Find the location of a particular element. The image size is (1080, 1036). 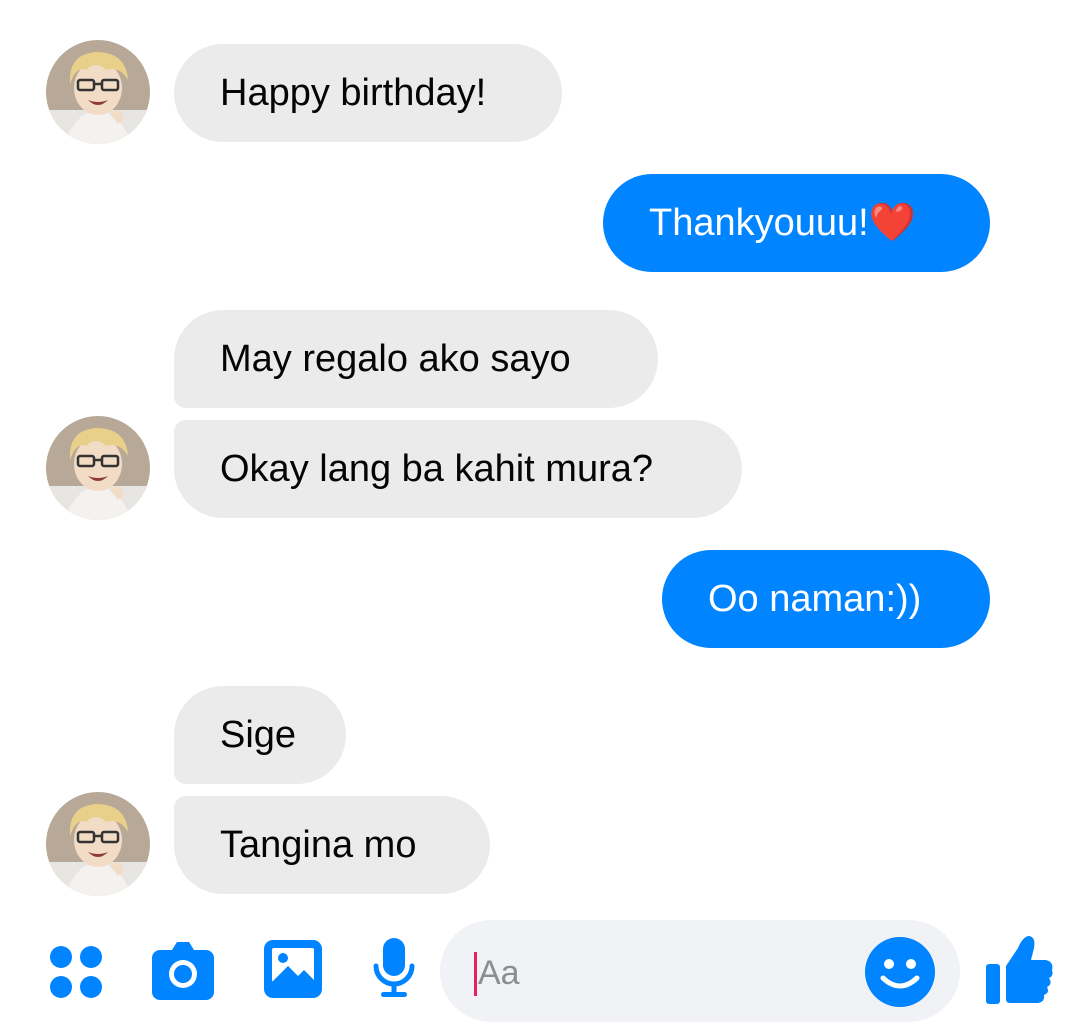

message-outgoing: Thankyouuu!❤️ is located at coordinates (796, 223).